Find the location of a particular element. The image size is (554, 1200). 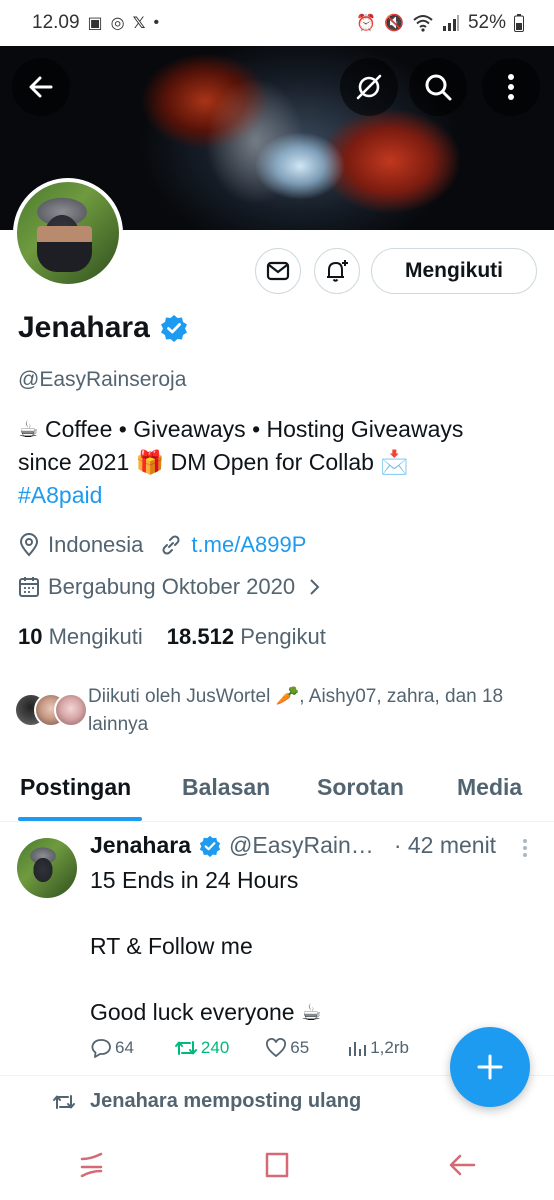

active-tab-indicator is located at coordinates (80, 819).